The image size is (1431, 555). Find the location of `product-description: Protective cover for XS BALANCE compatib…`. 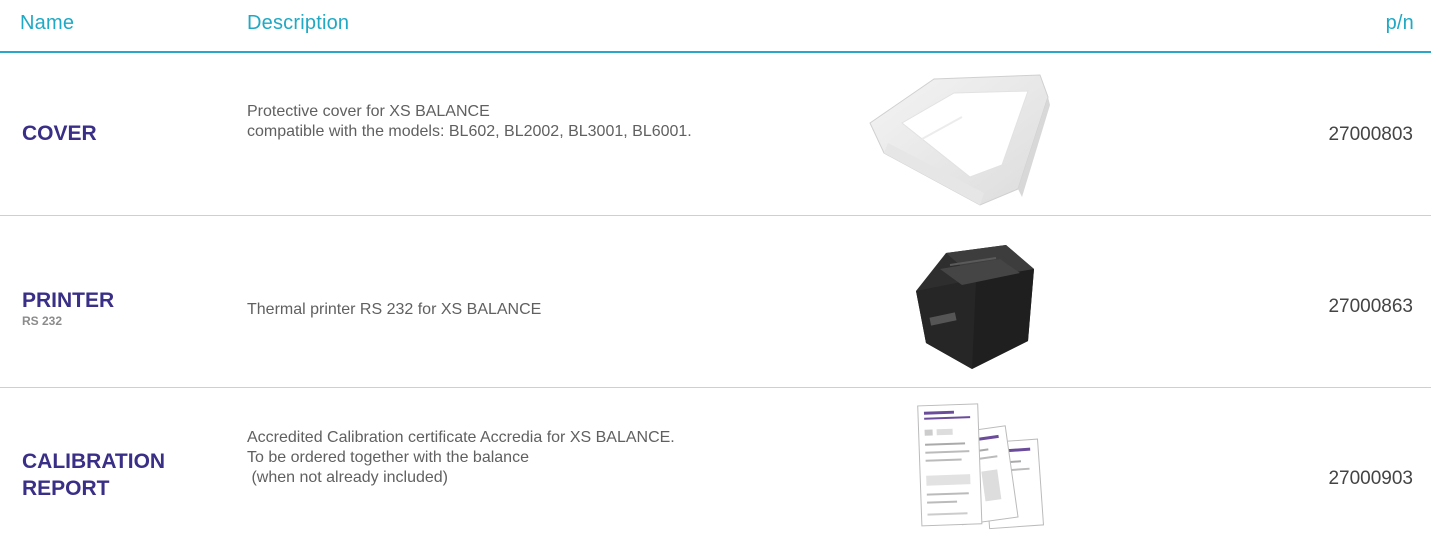

product-description: Protective cover for XS BALANCE compatib… is located at coordinates (469, 122).